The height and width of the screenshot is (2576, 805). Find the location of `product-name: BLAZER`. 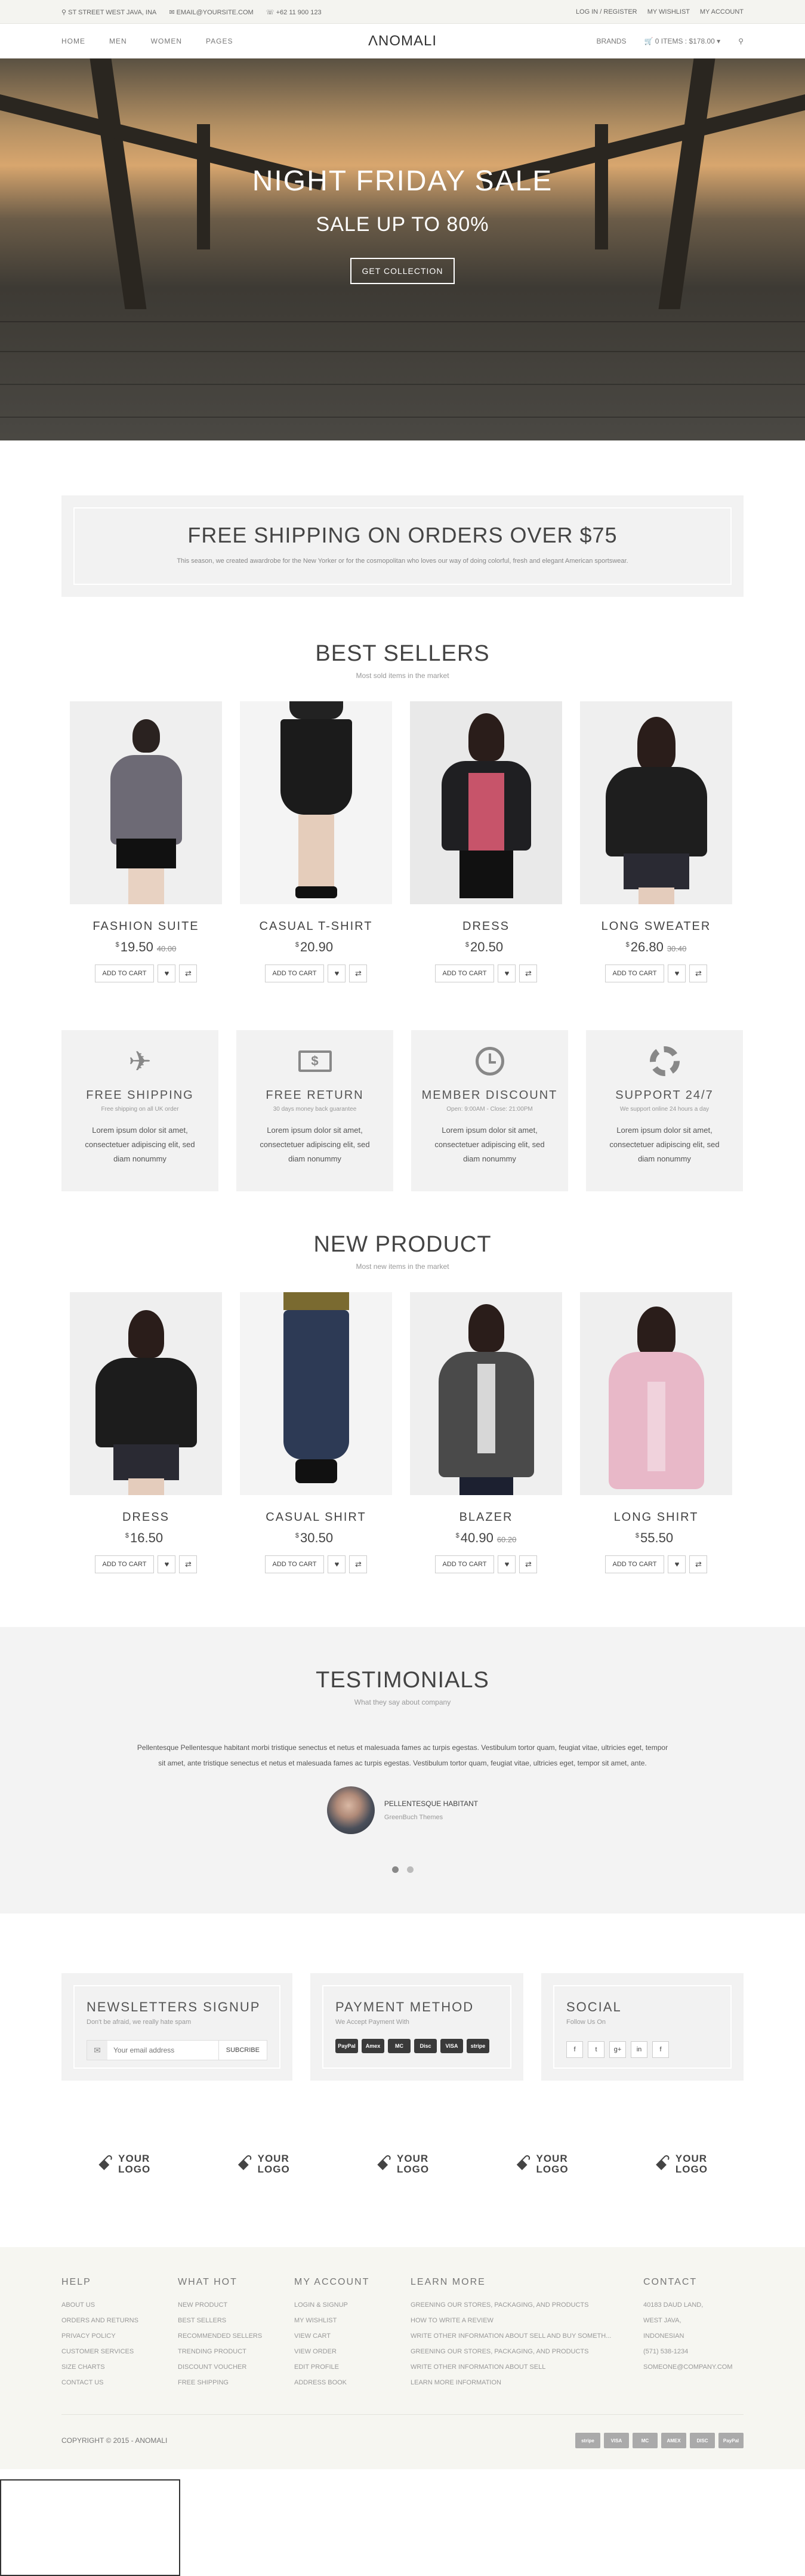

product-name: BLAZER is located at coordinates (486, 1517).